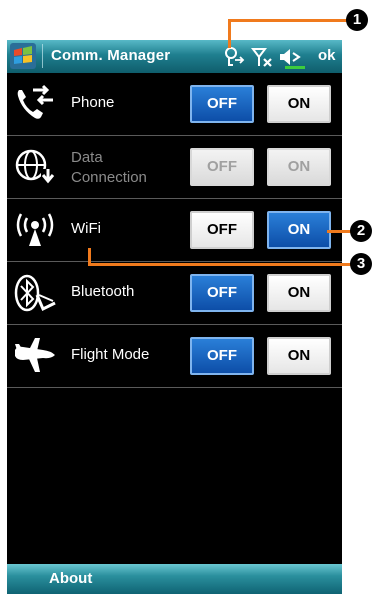 The width and height of the screenshot is (379, 594). What do you see at coordinates (174, 230) in the screenshot?
I see `row-wifi: WiFi OFF ON` at bounding box center [174, 230].